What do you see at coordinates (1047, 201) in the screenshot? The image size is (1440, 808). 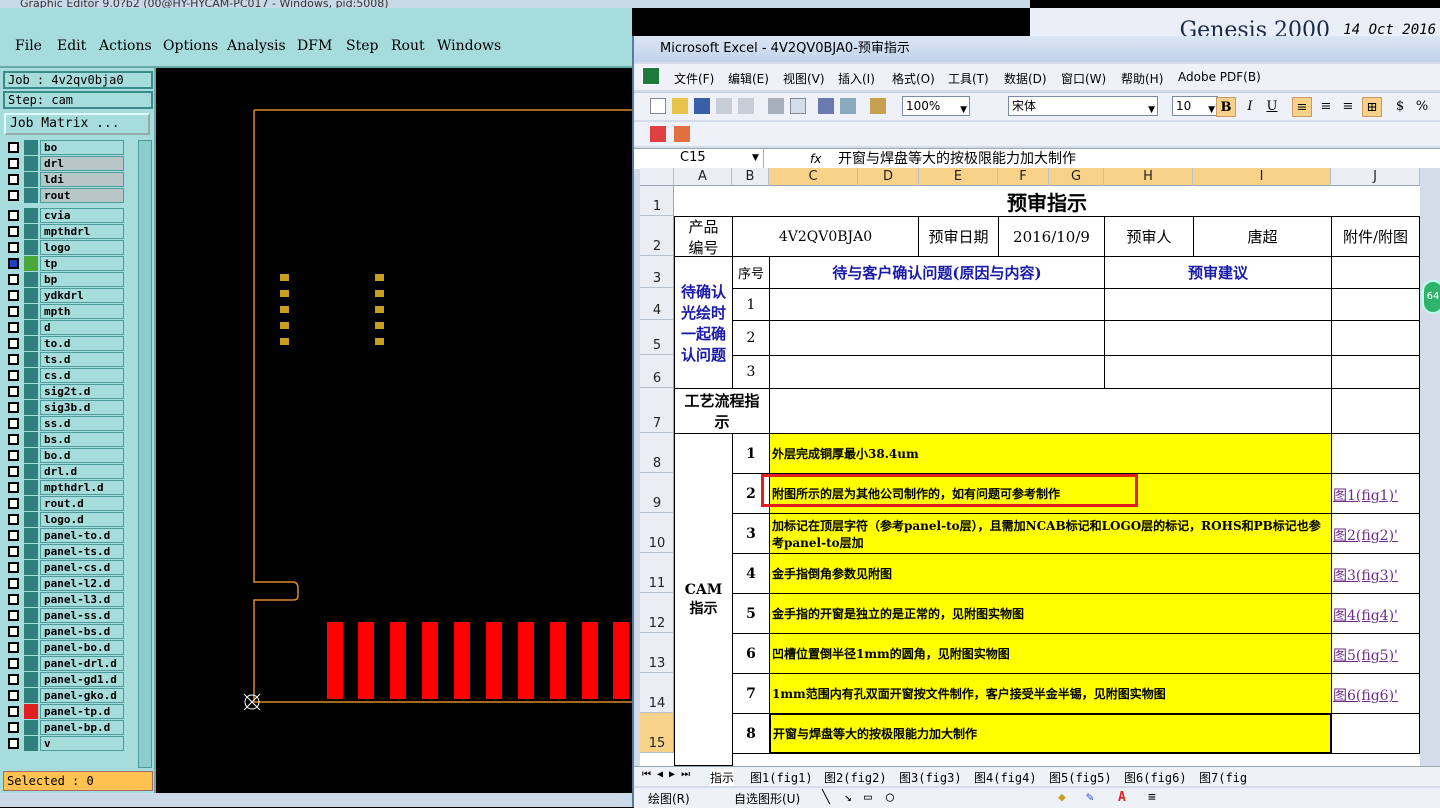 I see `sheet-title: 预审指示` at bounding box center [1047, 201].